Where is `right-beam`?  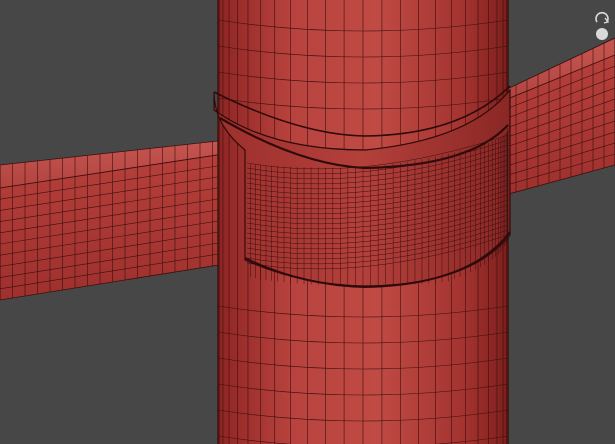 right-beam is located at coordinates (559, 116).